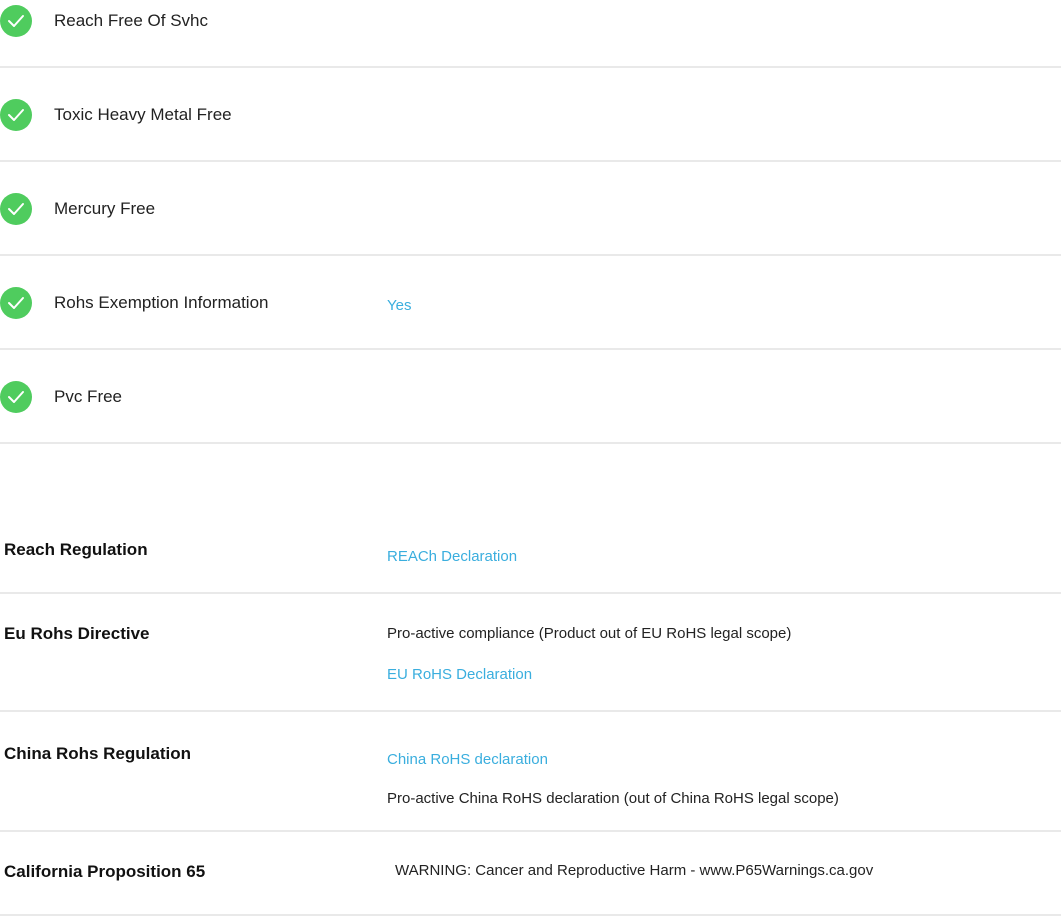  I want to click on env-label: Rohs Exemption Information, so click(161, 302).